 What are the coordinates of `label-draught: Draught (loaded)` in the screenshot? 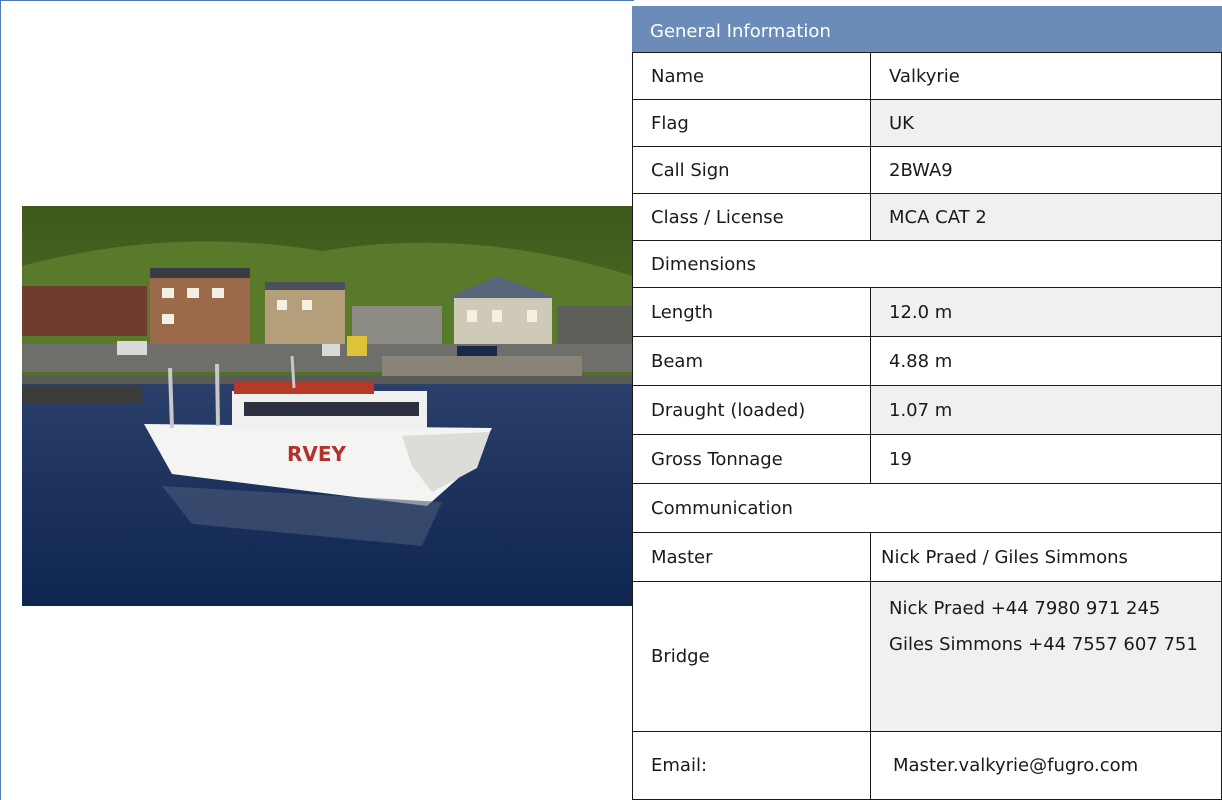 It's located at (751, 410).